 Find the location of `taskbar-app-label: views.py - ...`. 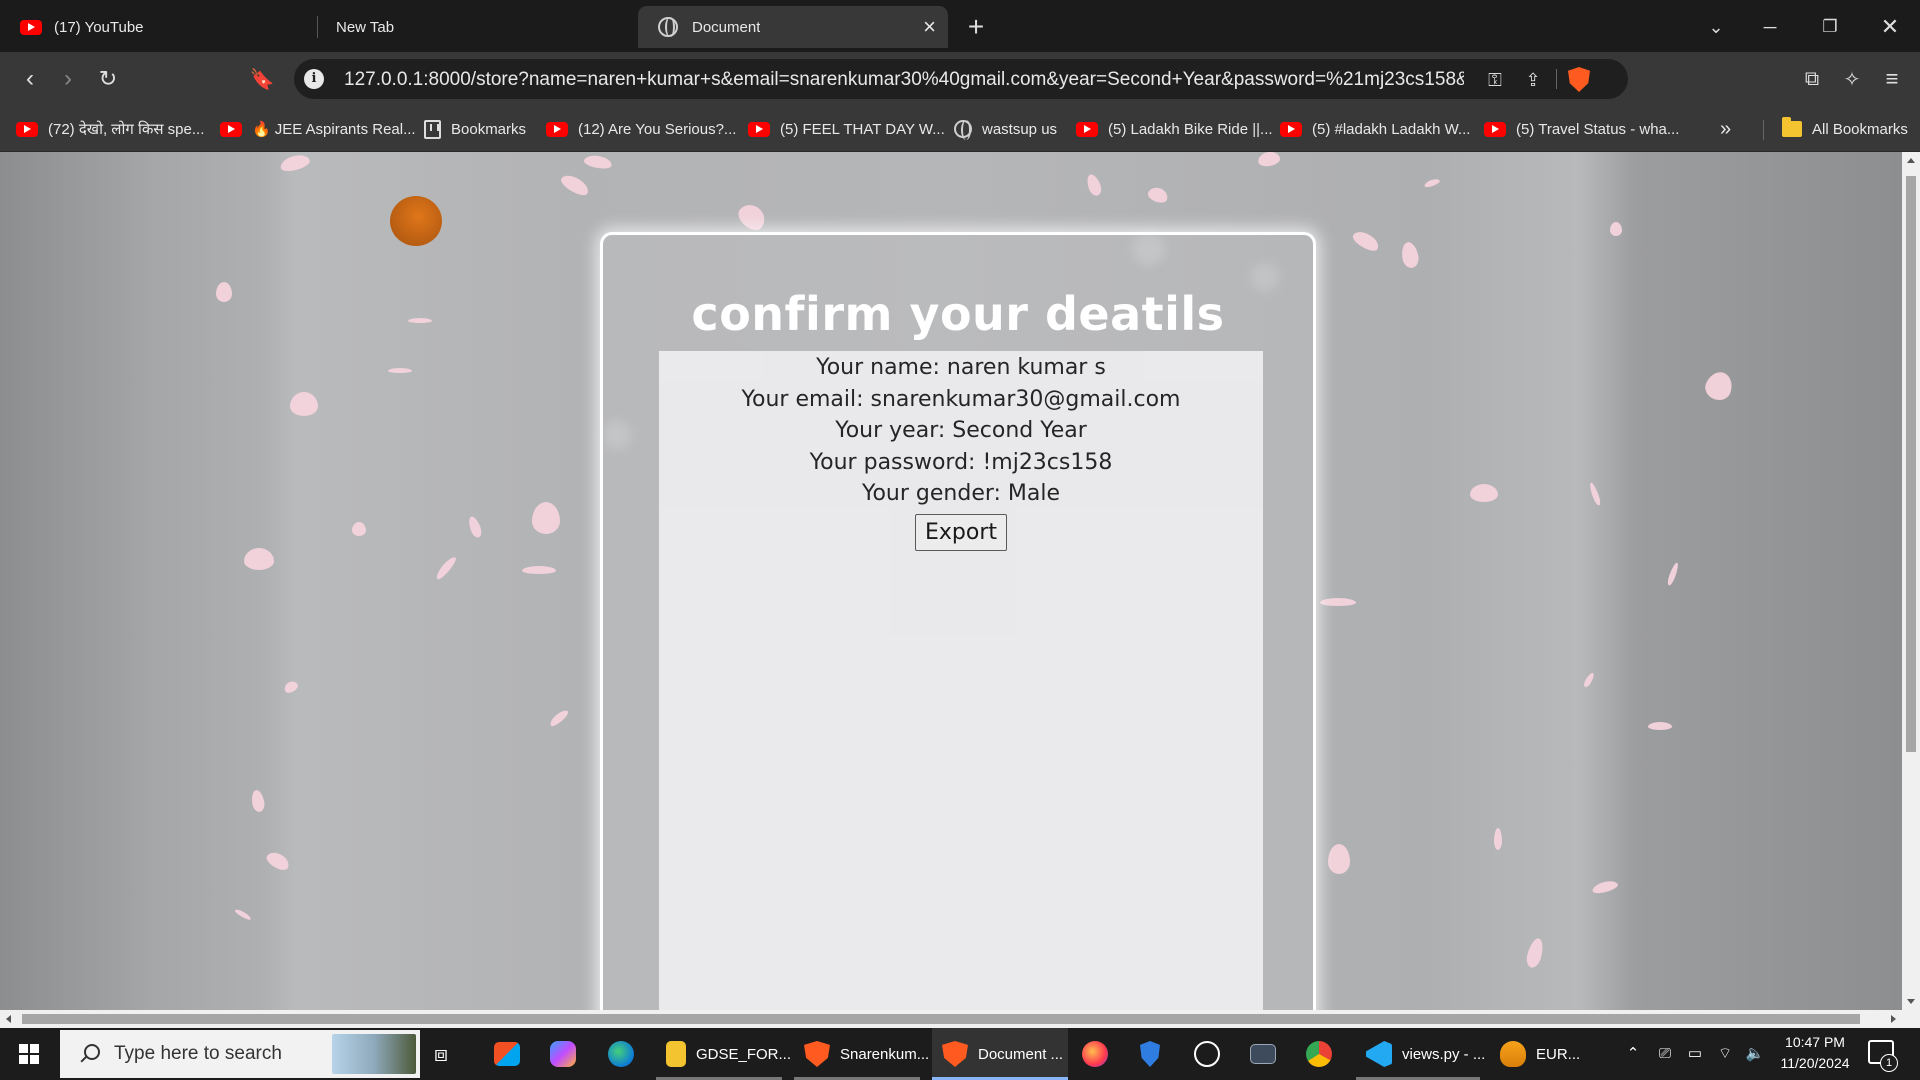

taskbar-app-label: views.py - ... is located at coordinates (1444, 1054).